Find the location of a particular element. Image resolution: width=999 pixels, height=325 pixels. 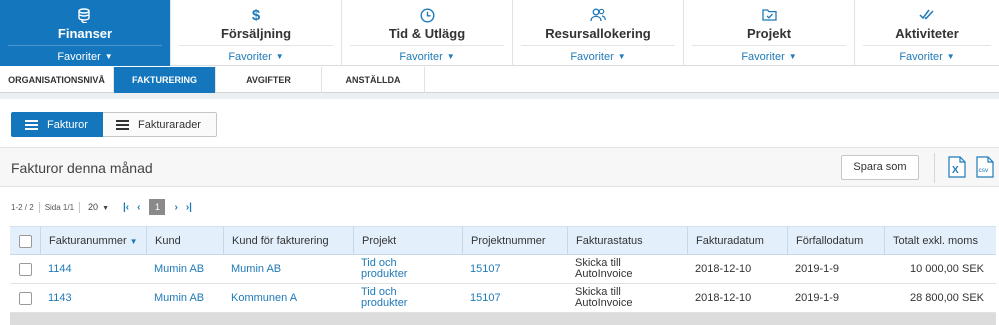

nav-label: Försäljning is located at coordinates (256, 33).